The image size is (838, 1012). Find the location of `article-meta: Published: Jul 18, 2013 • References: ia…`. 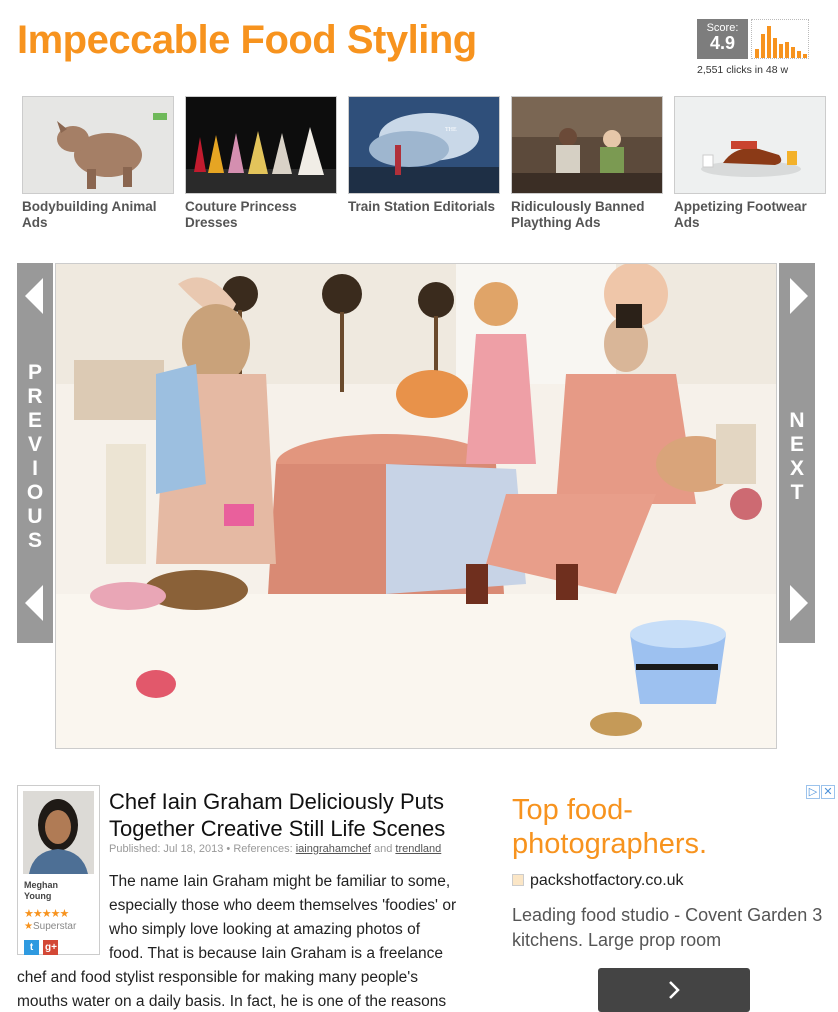

article-meta: Published: Jul 18, 2013 • References: ia… is located at coordinates (275, 849).